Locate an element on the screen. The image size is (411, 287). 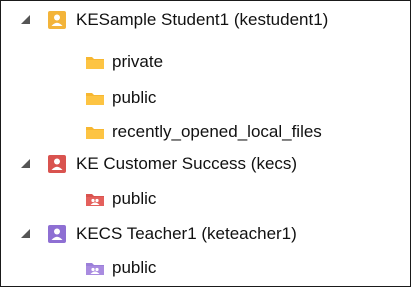
tree-node-folder-recently-opened-local-files: recently_opened_local_files is located at coordinates (205, 132).